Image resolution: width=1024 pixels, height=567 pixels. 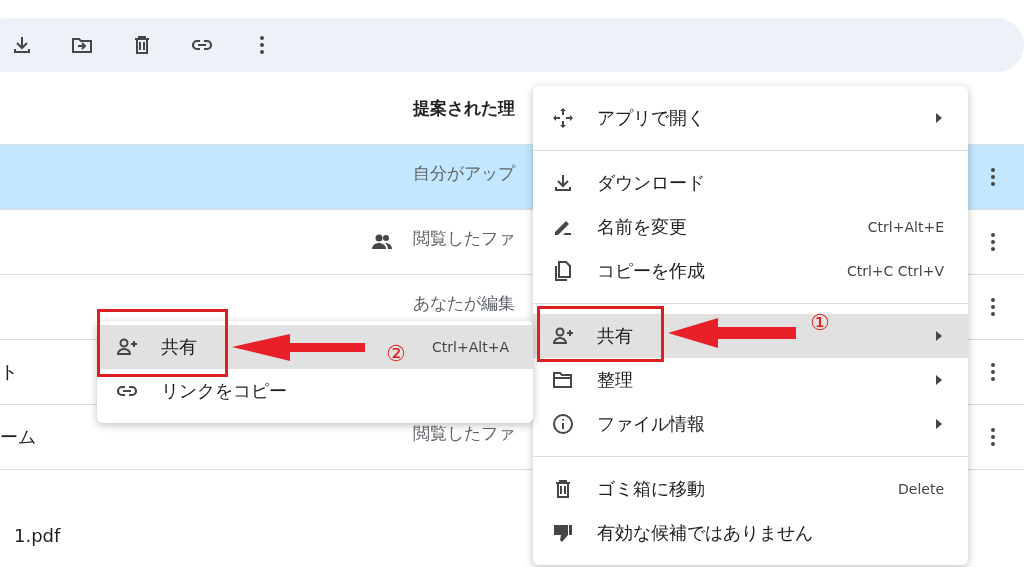 I want to click on step-number: ①, so click(x=820, y=323).